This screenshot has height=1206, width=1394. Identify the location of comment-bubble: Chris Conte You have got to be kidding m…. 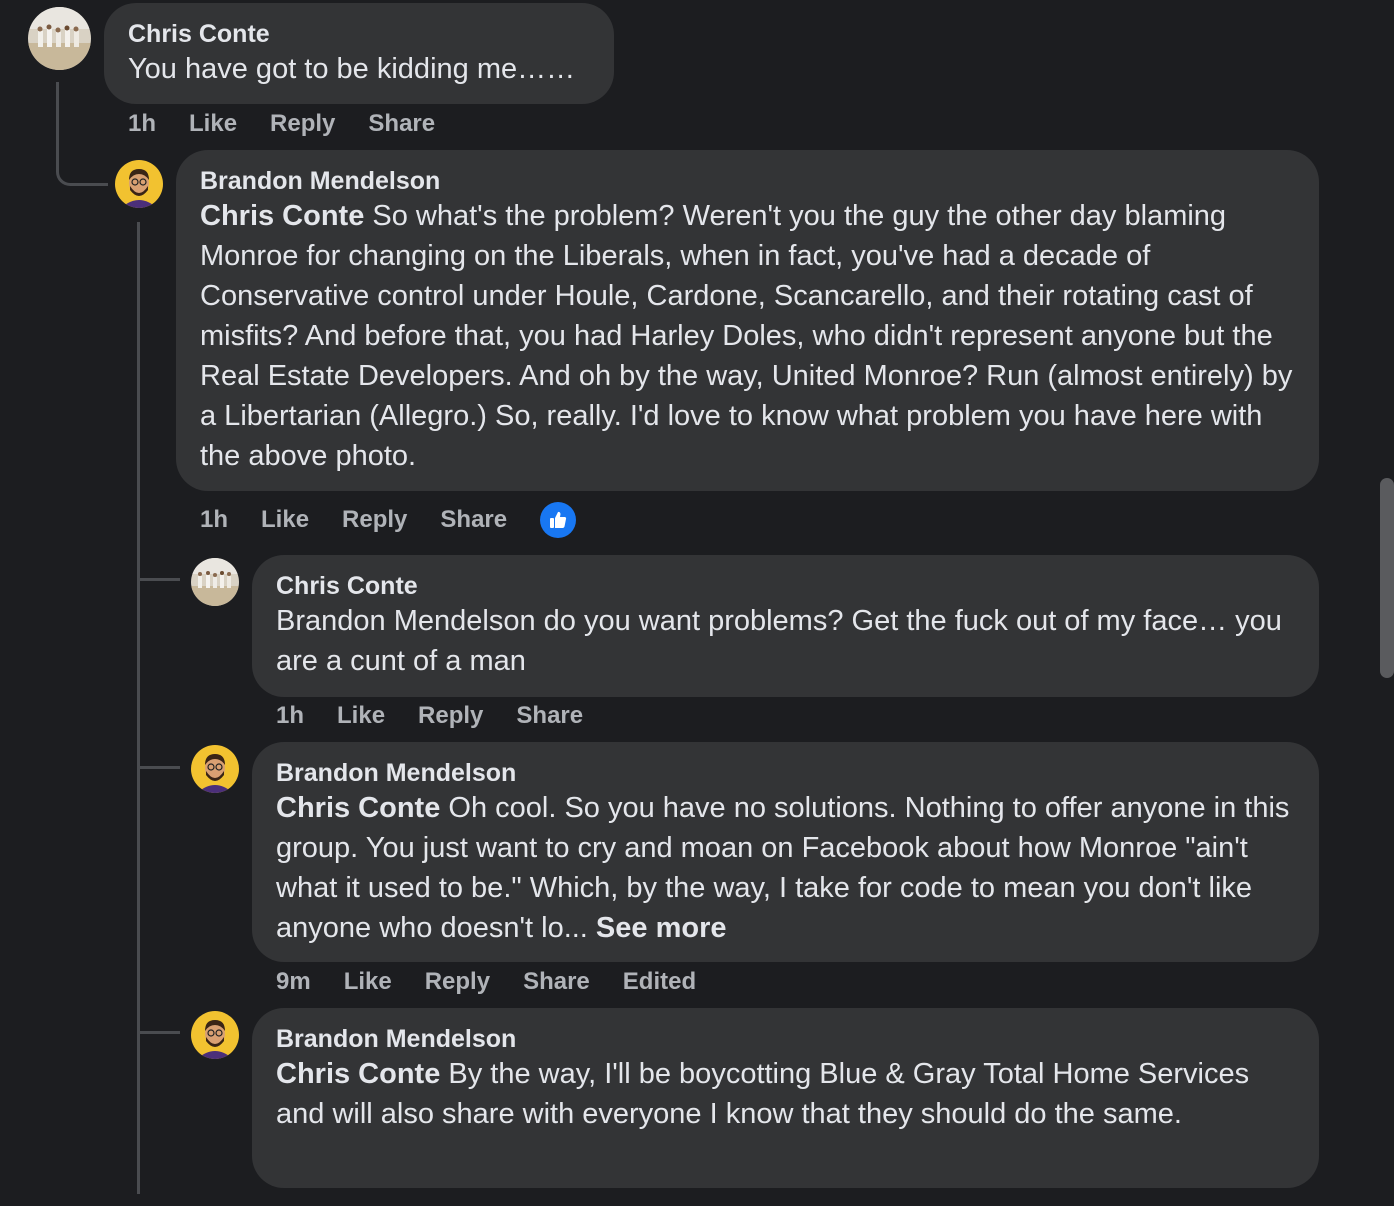
(359, 53).